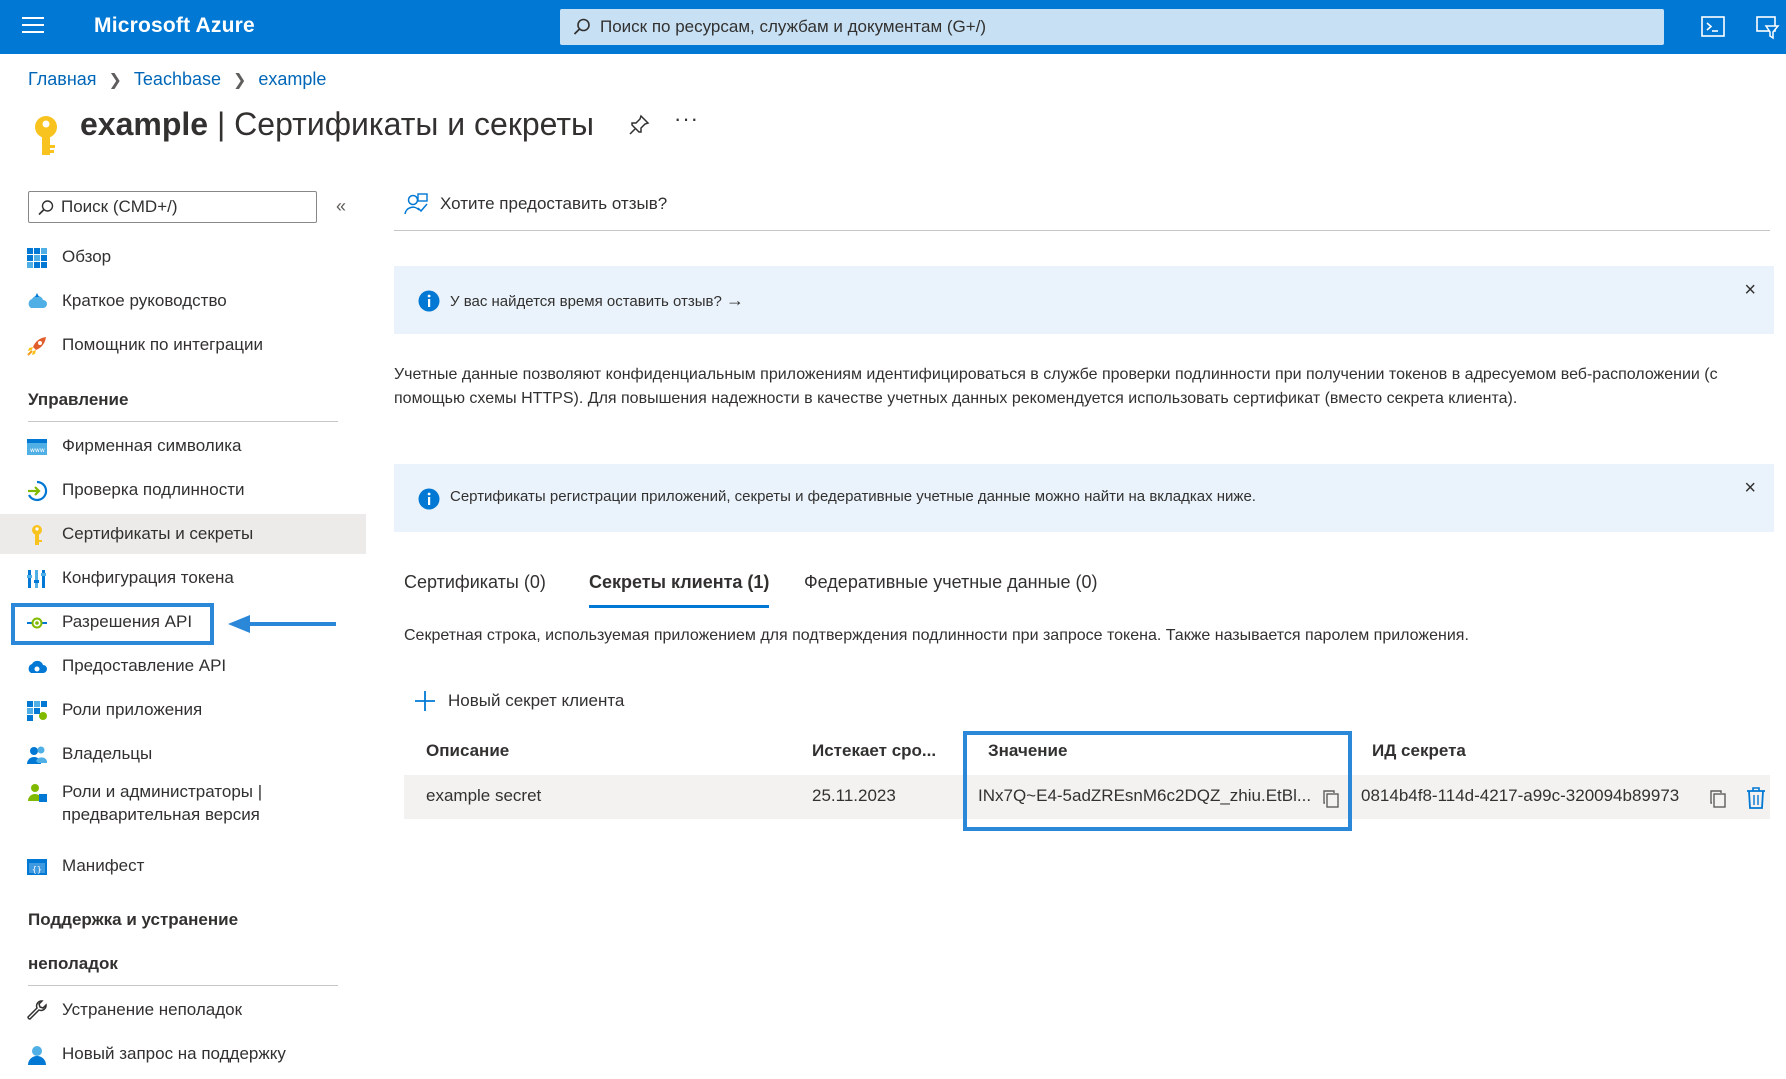  I want to click on global-search, so click(1112, 27).